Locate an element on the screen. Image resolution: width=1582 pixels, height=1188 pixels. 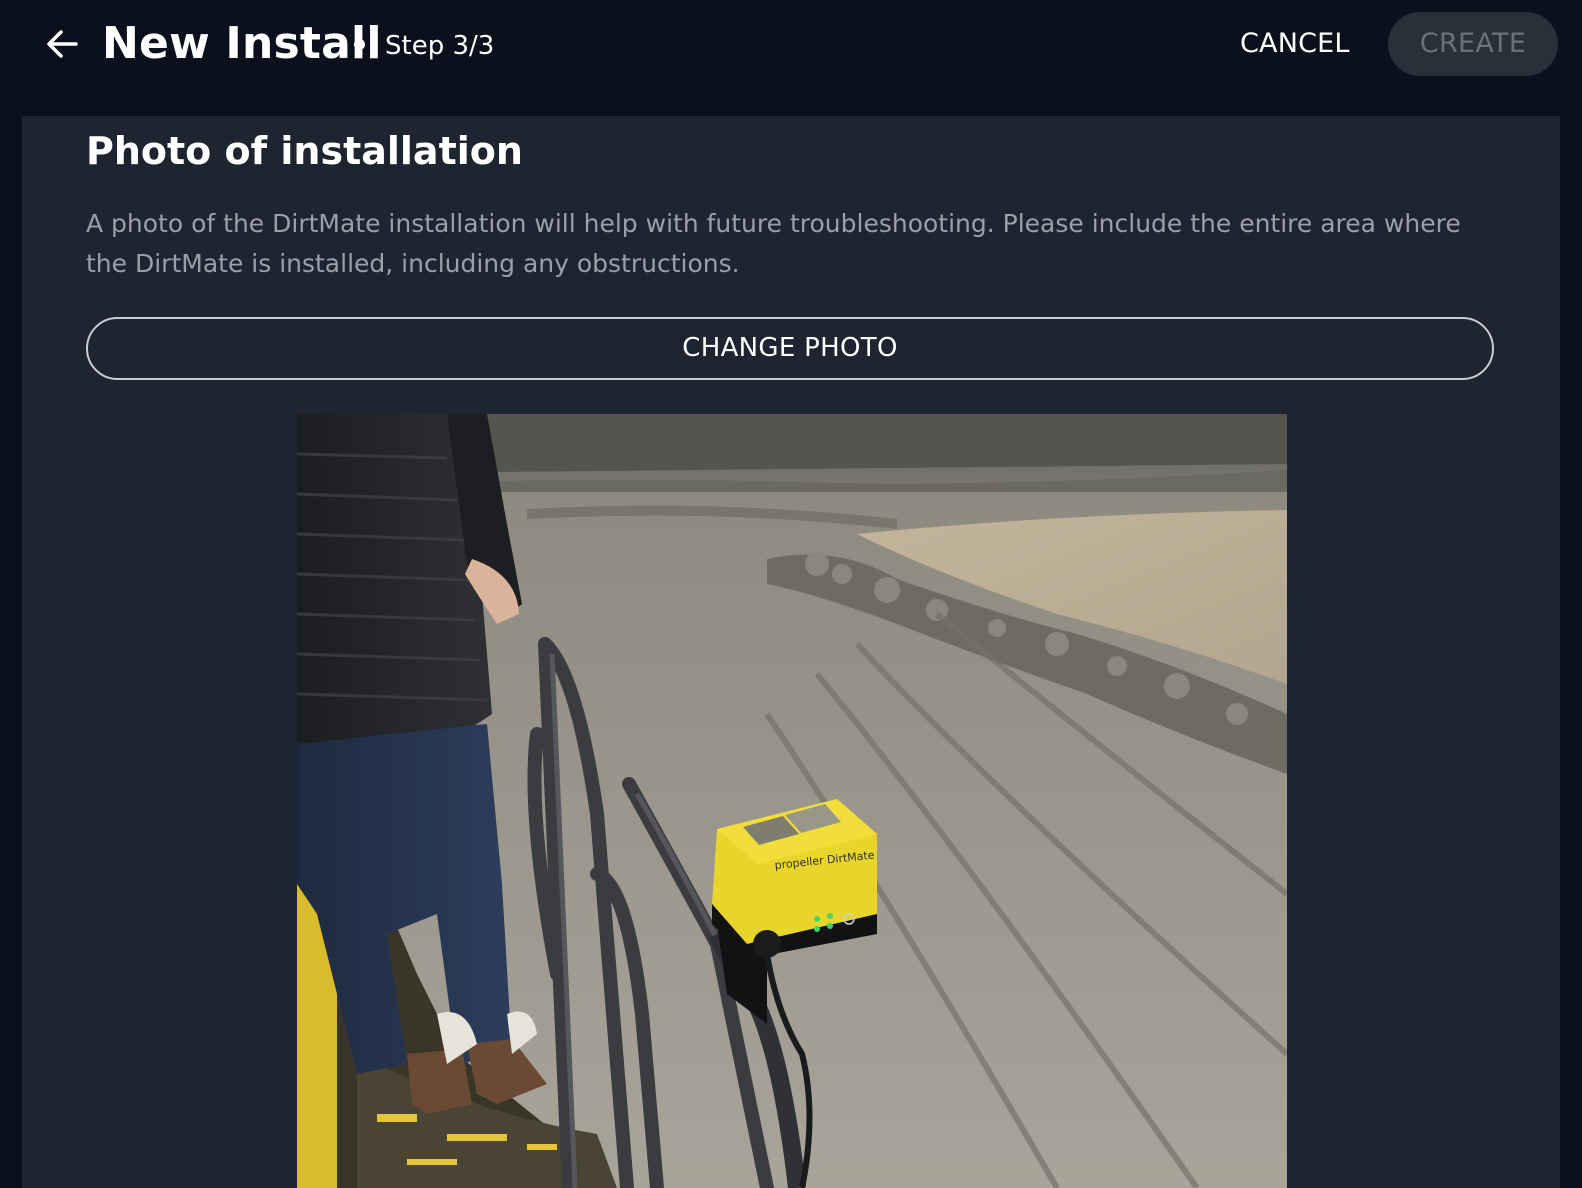
arrow-left-icon is located at coordinates (62, 44).